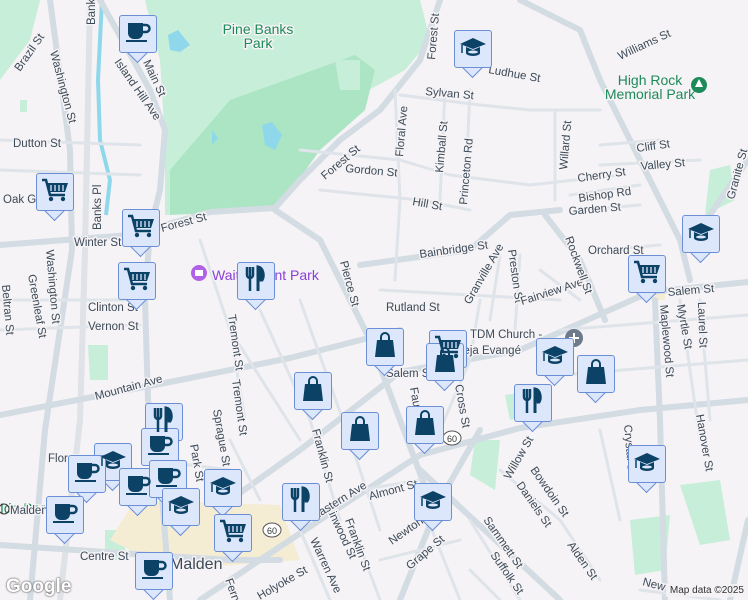 The width and height of the screenshot is (748, 600). Describe the element at coordinates (650, 94) in the screenshot. I see `park-label-high-rock-2: Memorial Park` at that location.